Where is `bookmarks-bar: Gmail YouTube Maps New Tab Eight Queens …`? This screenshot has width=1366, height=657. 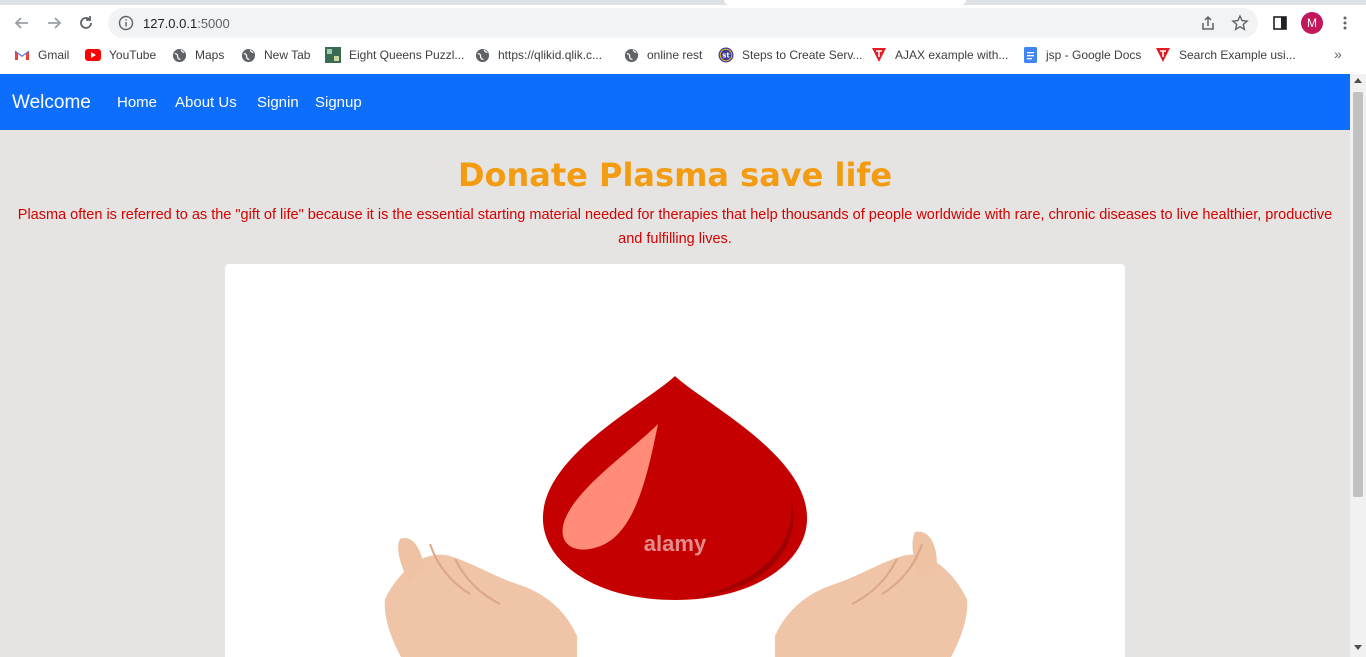
bookmarks-bar: Gmail YouTube Maps New Tab Eight Queens … is located at coordinates (683, 55).